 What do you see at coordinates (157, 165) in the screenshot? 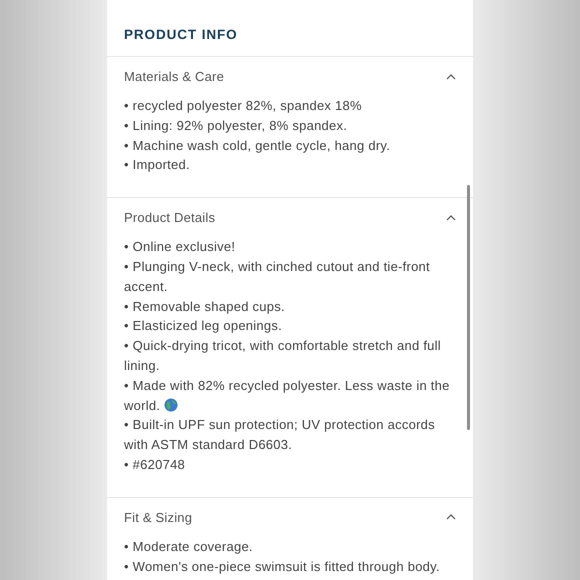
I see `bullet-text: • Imported.` at bounding box center [157, 165].